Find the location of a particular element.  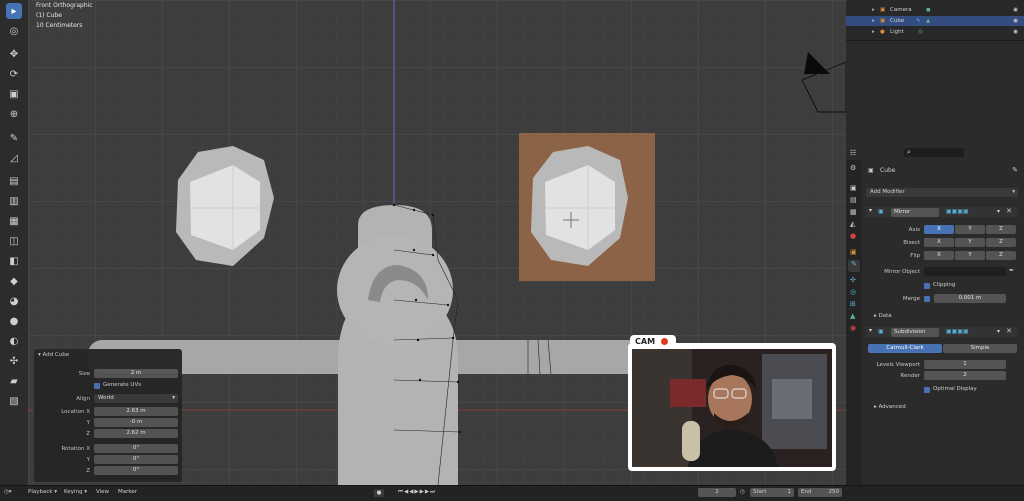

view-layer-tab-icon: ▦ is located at coordinates (853, 212).